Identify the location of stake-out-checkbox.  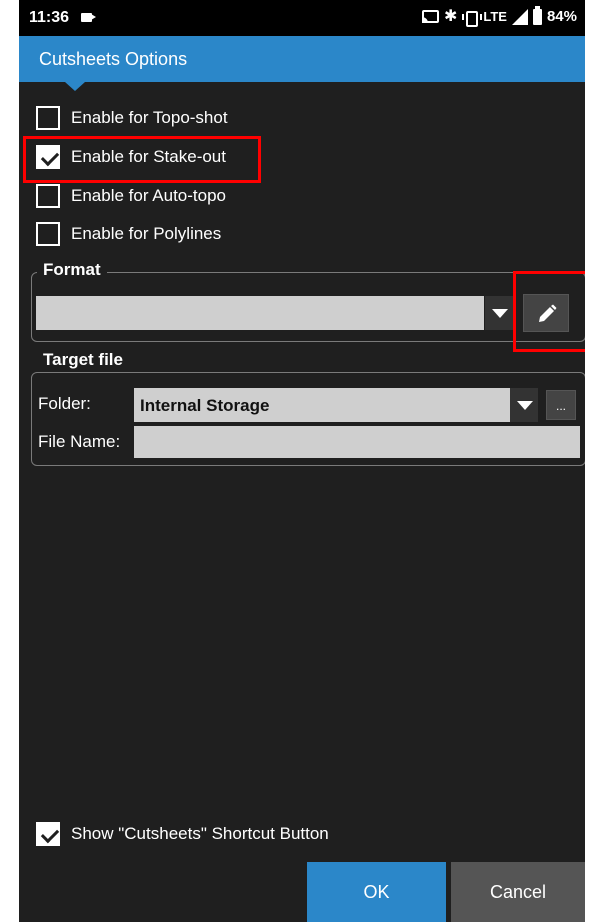
(48, 157).